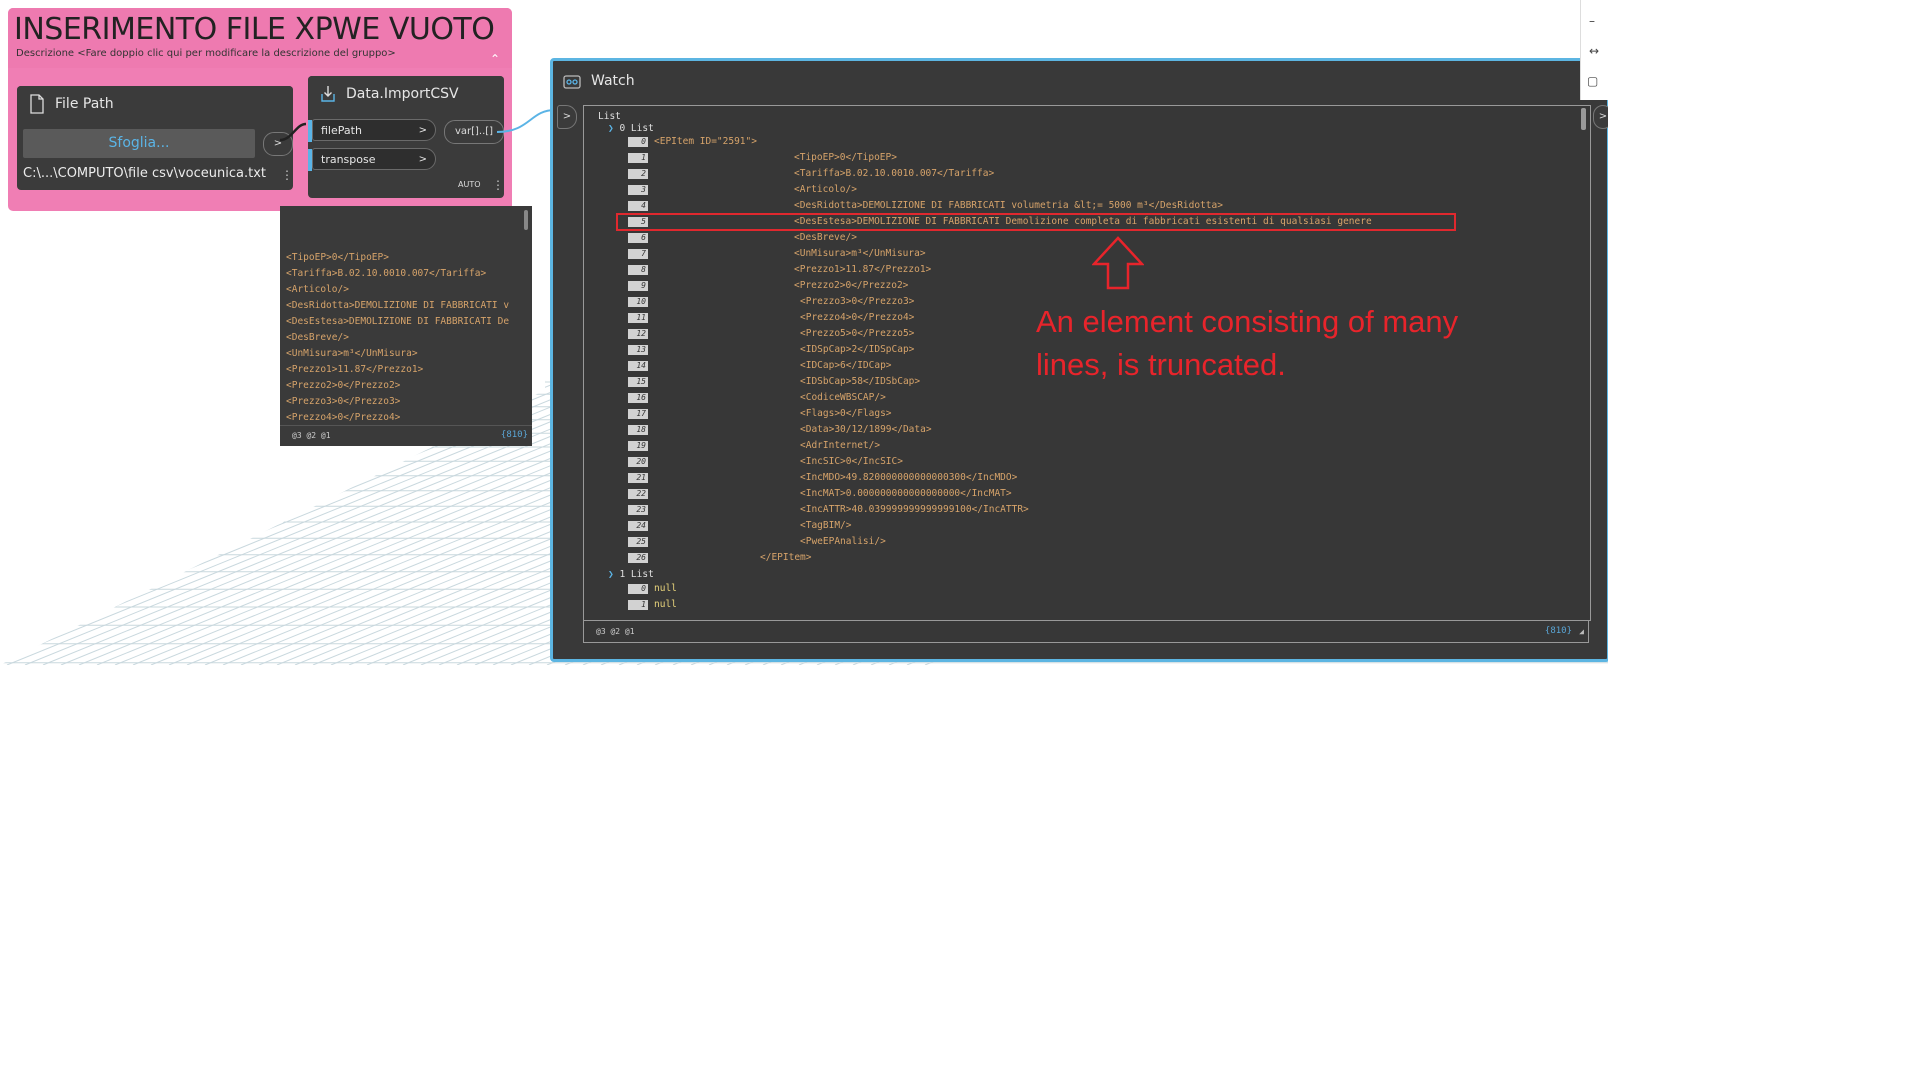  I want to click on item-index: 12, so click(638, 334).